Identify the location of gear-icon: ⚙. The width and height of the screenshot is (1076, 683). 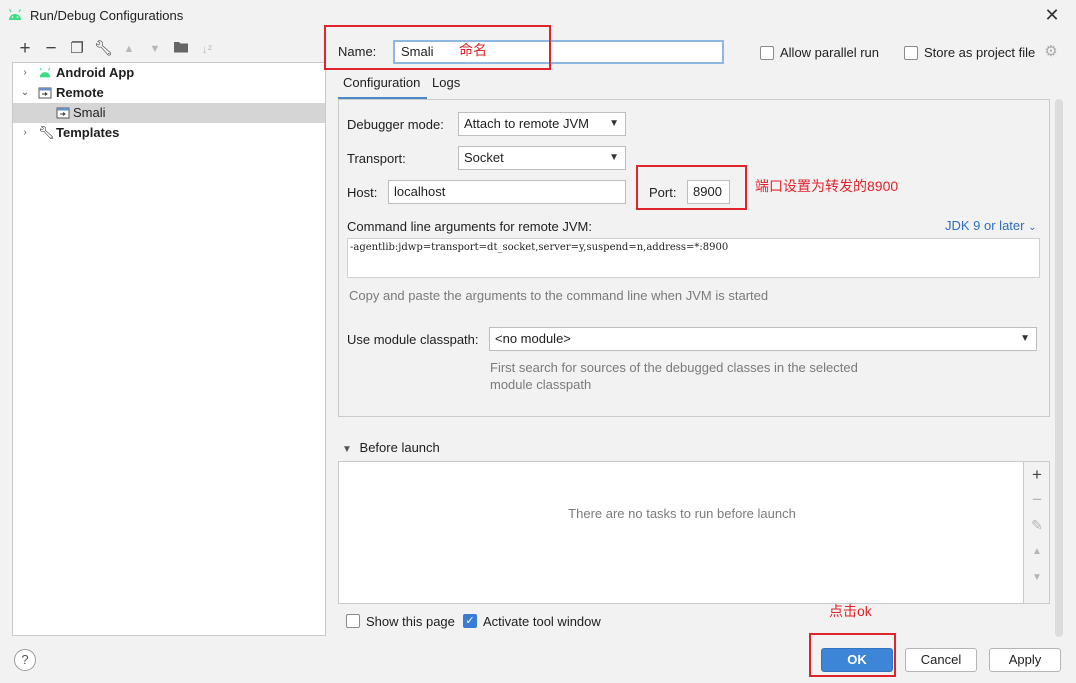
(1051, 52).